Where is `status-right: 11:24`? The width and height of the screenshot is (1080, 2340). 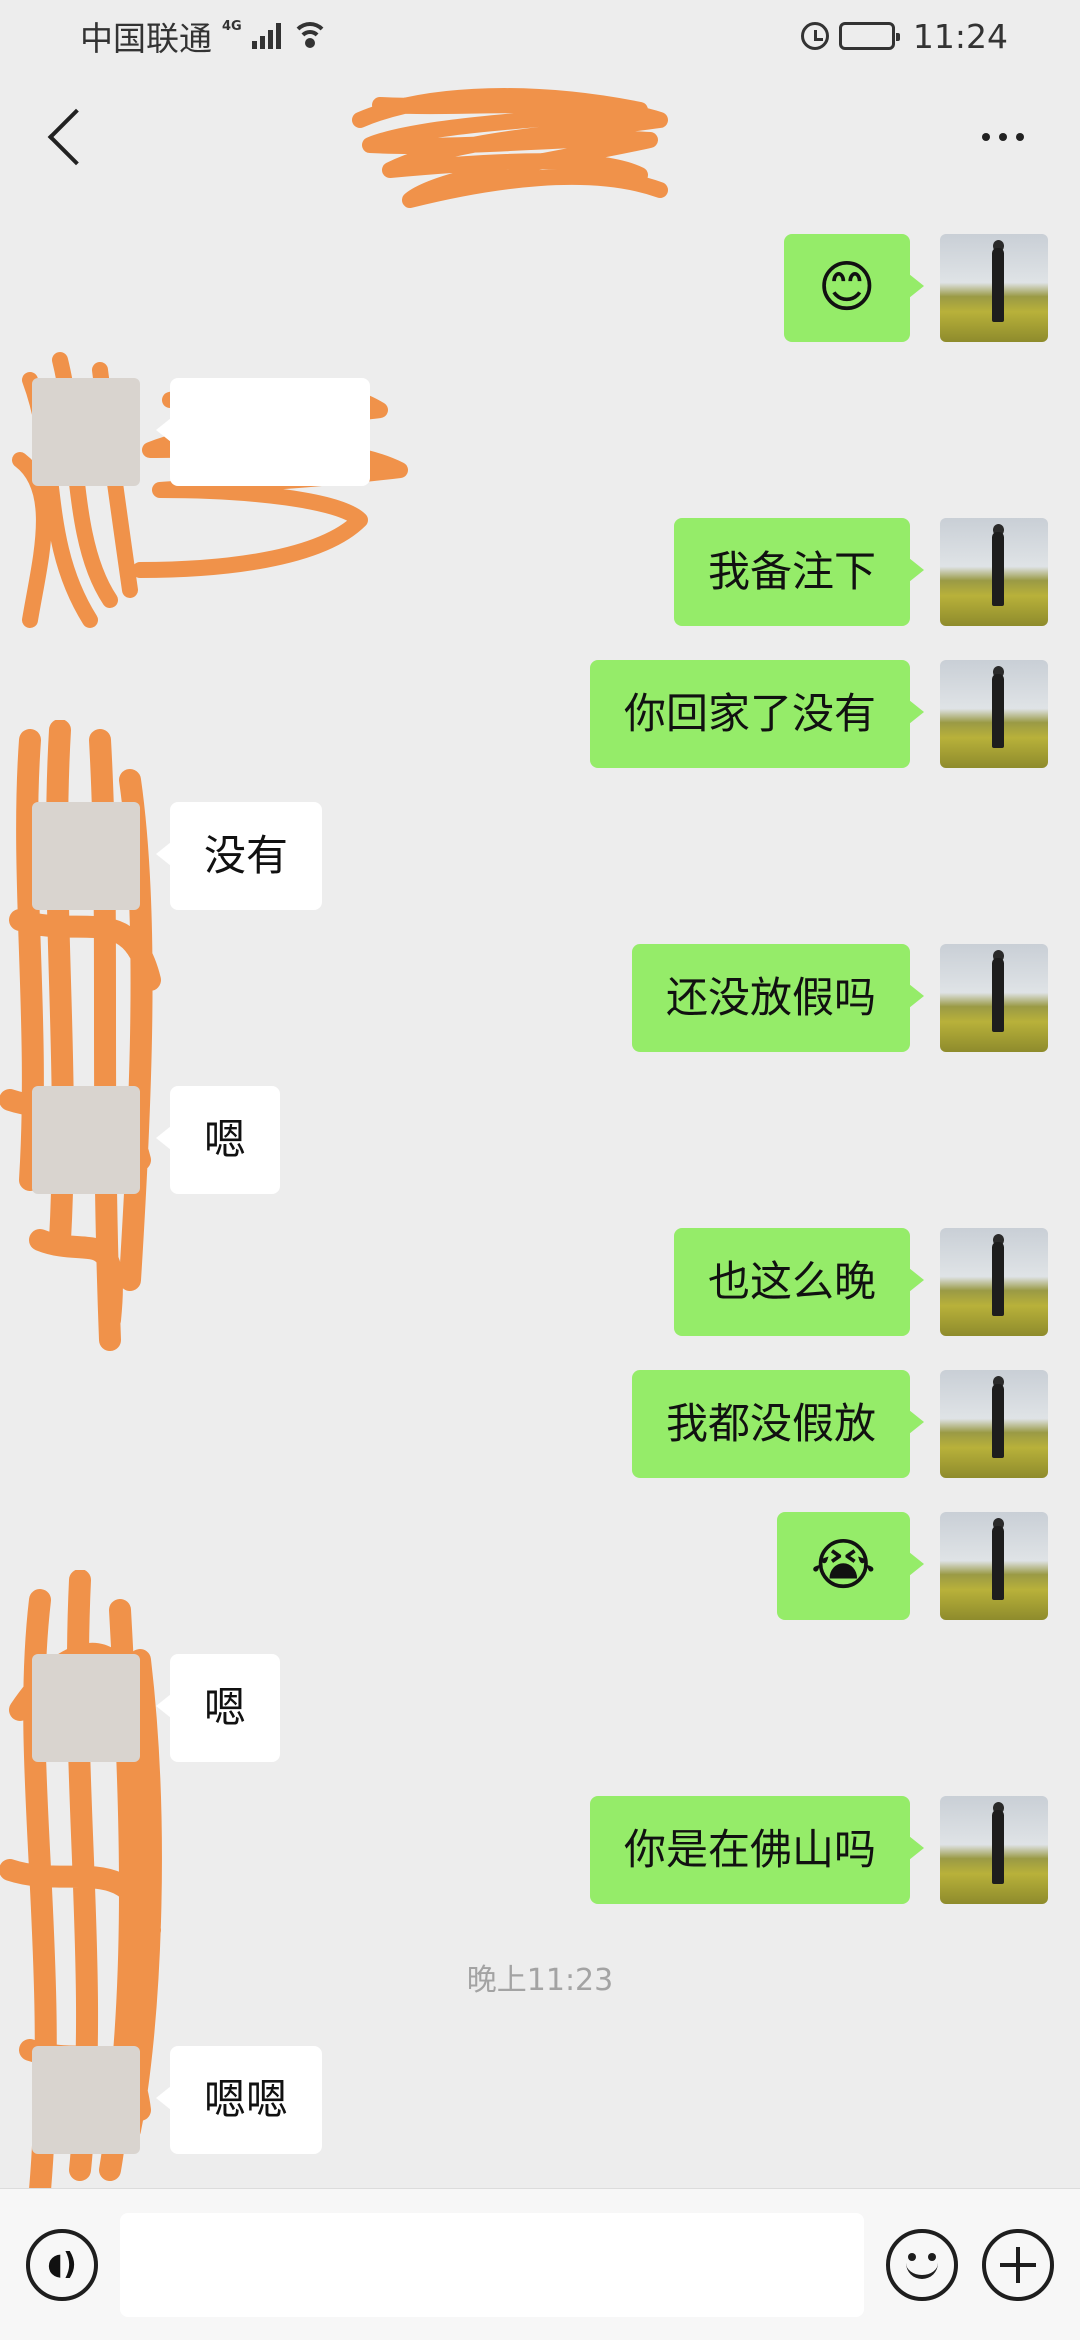
status-right: 11:24 is located at coordinates (904, 36).